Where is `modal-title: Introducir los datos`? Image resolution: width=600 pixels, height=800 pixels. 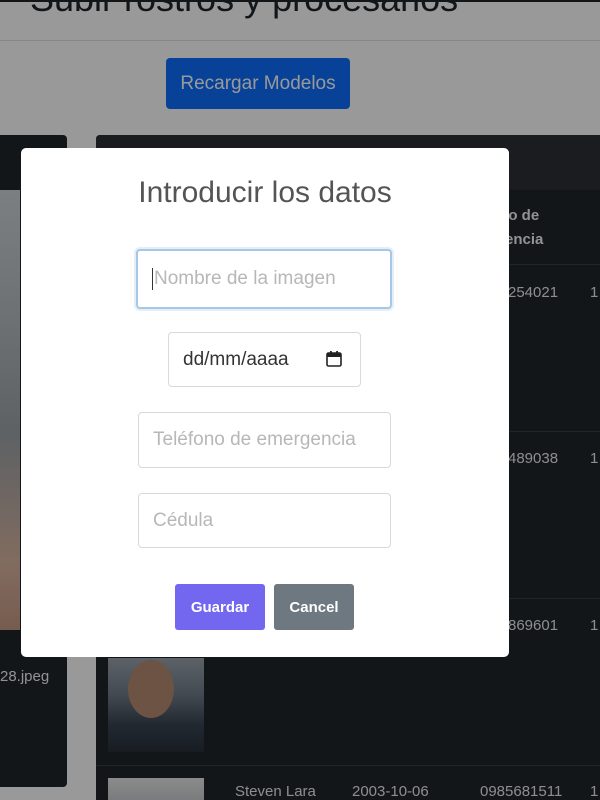 modal-title: Introducir los datos is located at coordinates (265, 192).